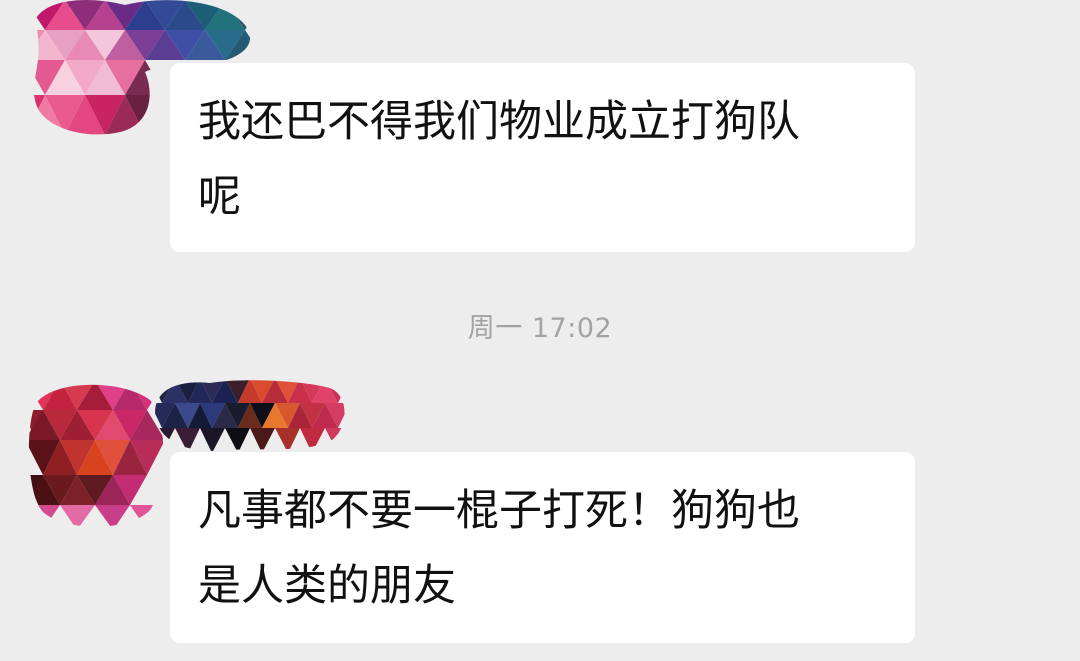 This screenshot has height=661, width=1080. I want to click on message-text-line: 是人类的朋友, so click(327, 586).